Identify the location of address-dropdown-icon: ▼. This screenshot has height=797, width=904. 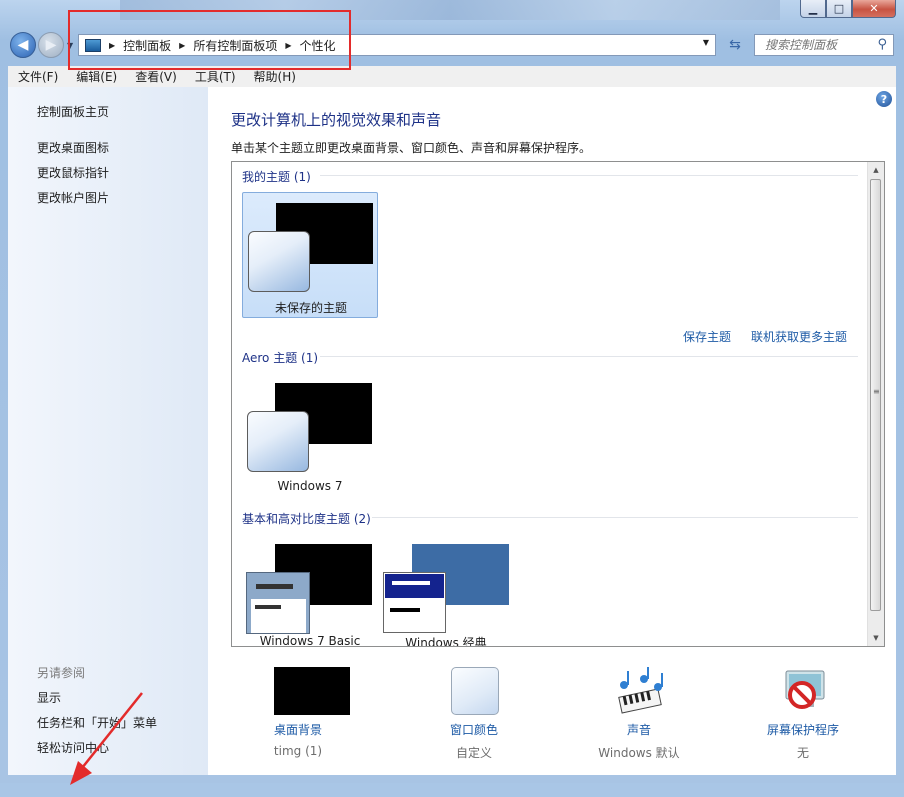
(706, 42).